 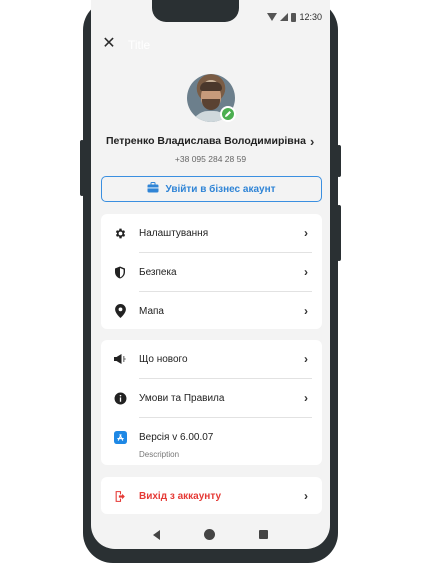 I want to click on user-name: Петренко Владислава Володимирівна, so click(x=206, y=141).